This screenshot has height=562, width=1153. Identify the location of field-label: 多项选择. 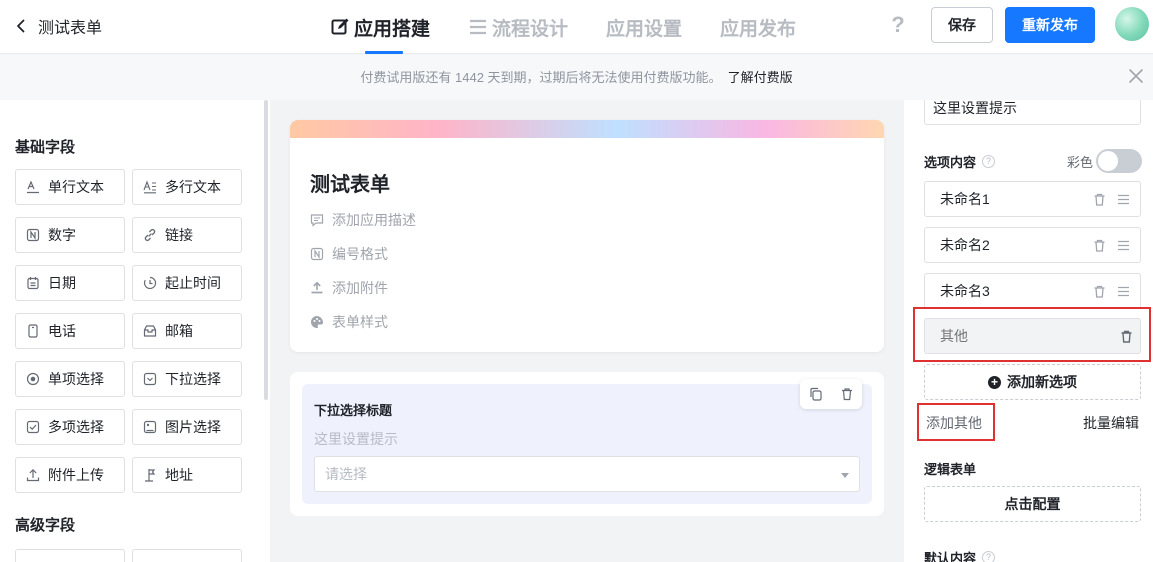
(76, 427).